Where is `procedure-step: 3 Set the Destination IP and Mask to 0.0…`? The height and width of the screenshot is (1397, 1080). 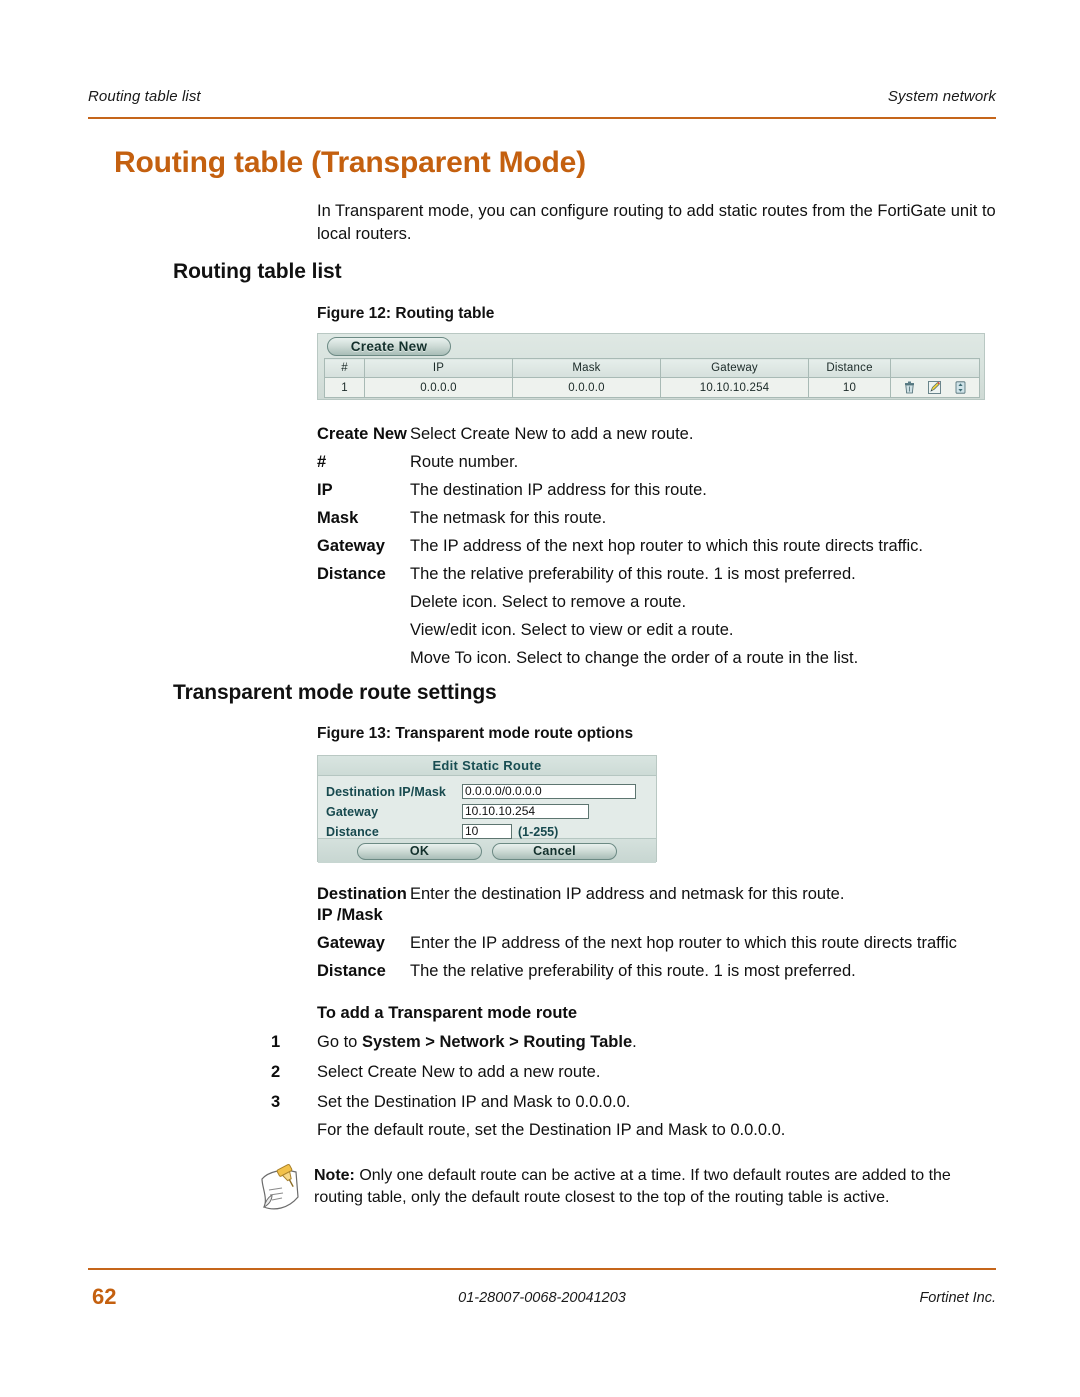
procedure-step: 3 Set the Destination IP and Mask to 0.0… is located at coordinates (636, 1102).